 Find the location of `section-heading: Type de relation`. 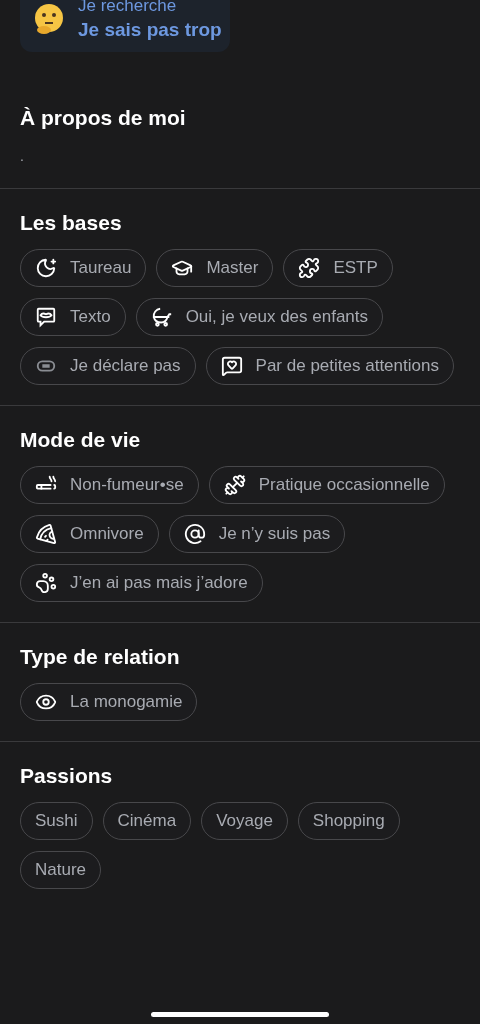

section-heading: Type de relation is located at coordinates (100, 657).